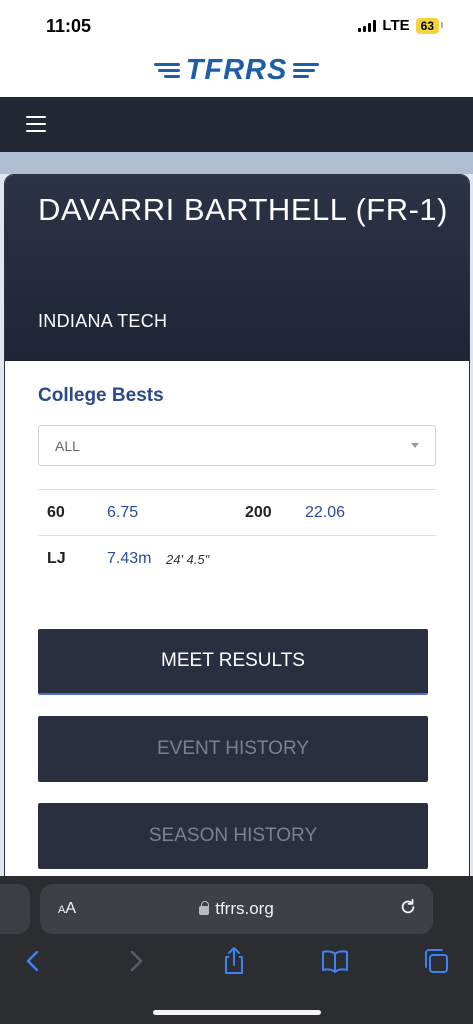  Describe the element at coordinates (236, 163) in the screenshot. I see `page-banner-strip` at that location.